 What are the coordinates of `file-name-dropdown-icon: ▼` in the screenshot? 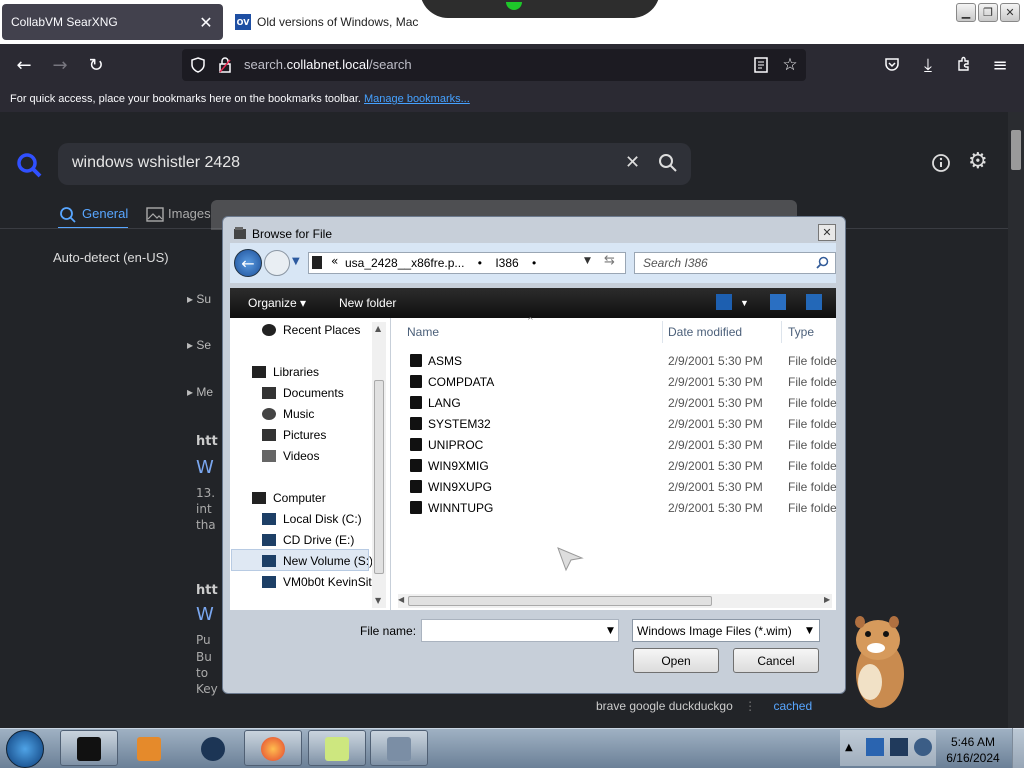 It's located at (610, 631).